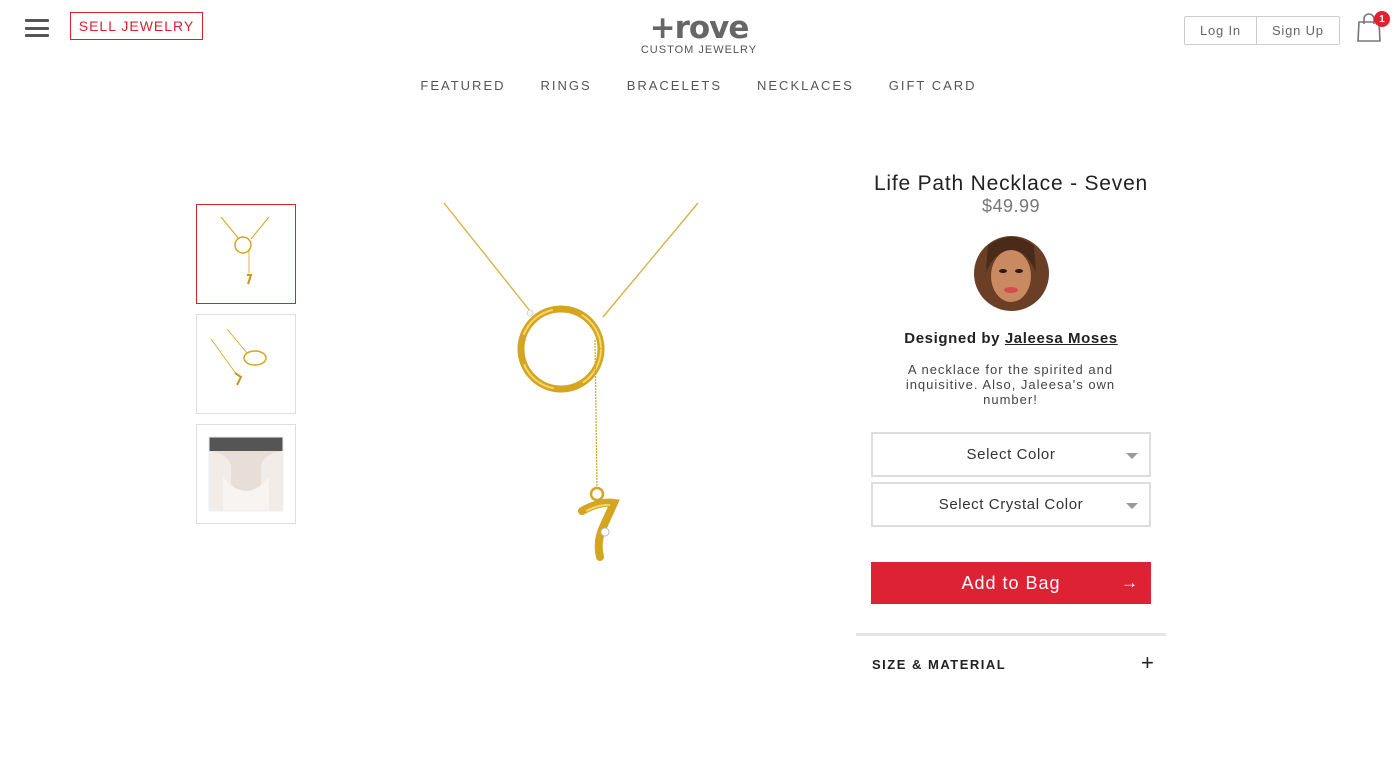 Image resolution: width=1397 pixels, height=768 pixels. What do you see at coordinates (674, 85) in the screenshot?
I see `nav-bracelets: BRACELETS` at bounding box center [674, 85].